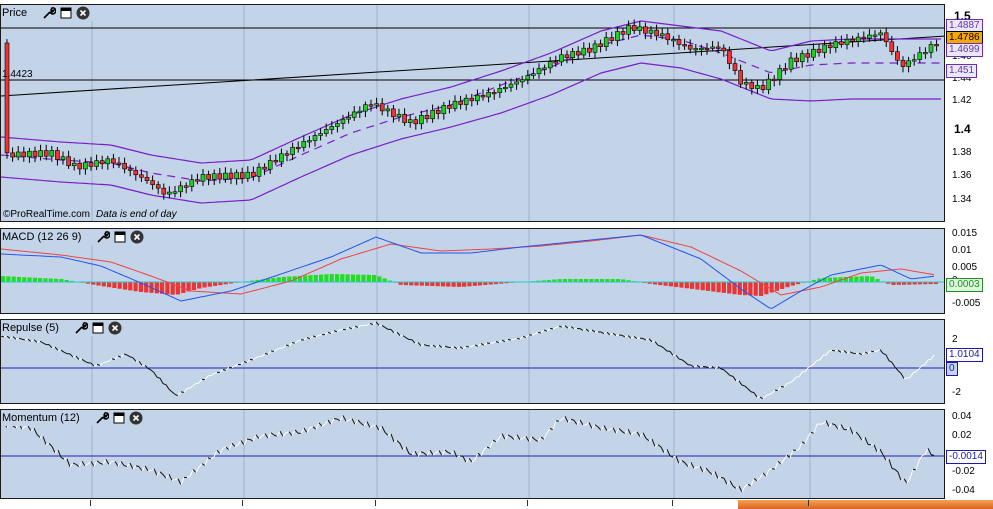 This screenshot has height=509, width=993. What do you see at coordinates (41, 418) in the screenshot?
I see `panel-title: Momentum (12)` at bounding box center [41, 418].